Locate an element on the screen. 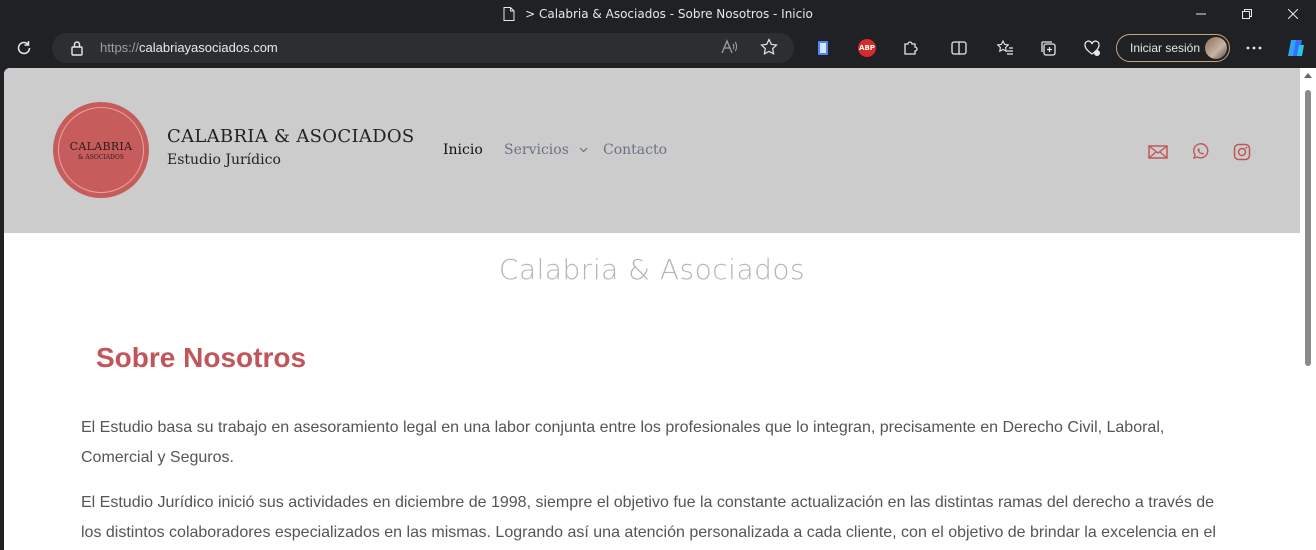 This screenshot has width=1316, height=550. more-dots-icon is located at coordinates (1254, 48).